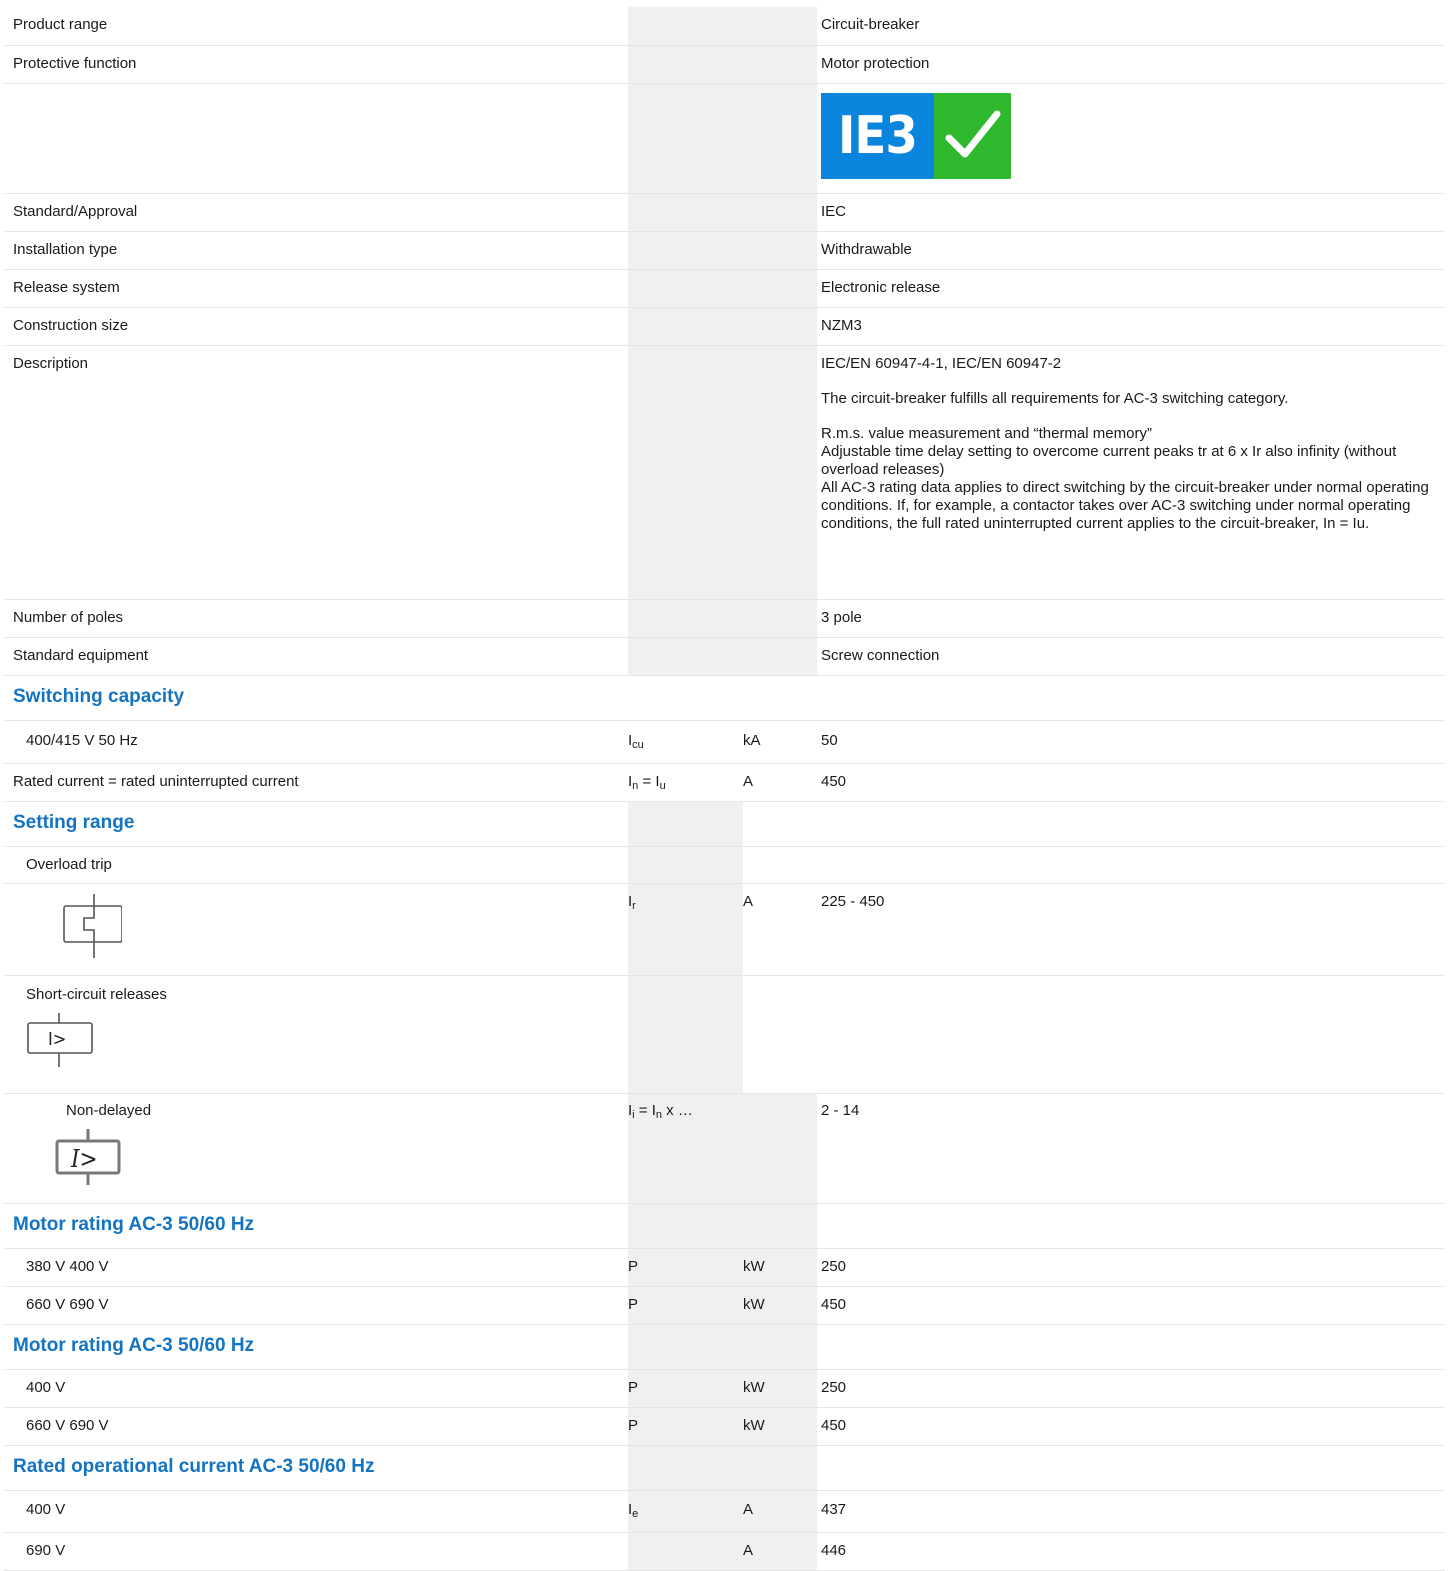 This screenshot has width=1453, height=1571. I want to click on spec-row-non-delayed: Non-delayed I> Ii = In x … 2 - 14, so click(724, 1148).